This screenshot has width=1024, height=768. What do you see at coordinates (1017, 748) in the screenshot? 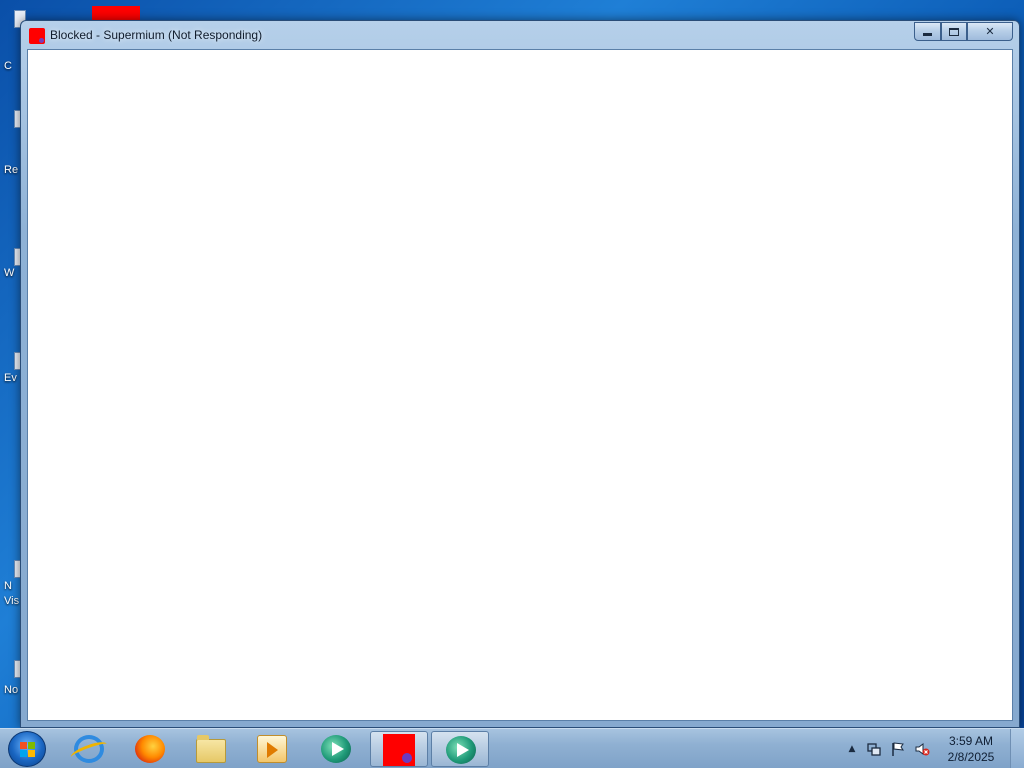
I see `show-desktop-button` at bounding box center [1017, 748].